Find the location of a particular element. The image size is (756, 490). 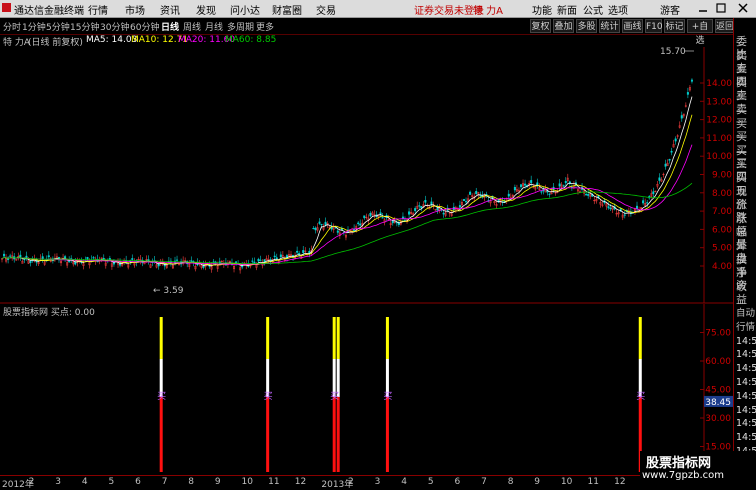

date-label: 3 is located at coordinates (58, 482).